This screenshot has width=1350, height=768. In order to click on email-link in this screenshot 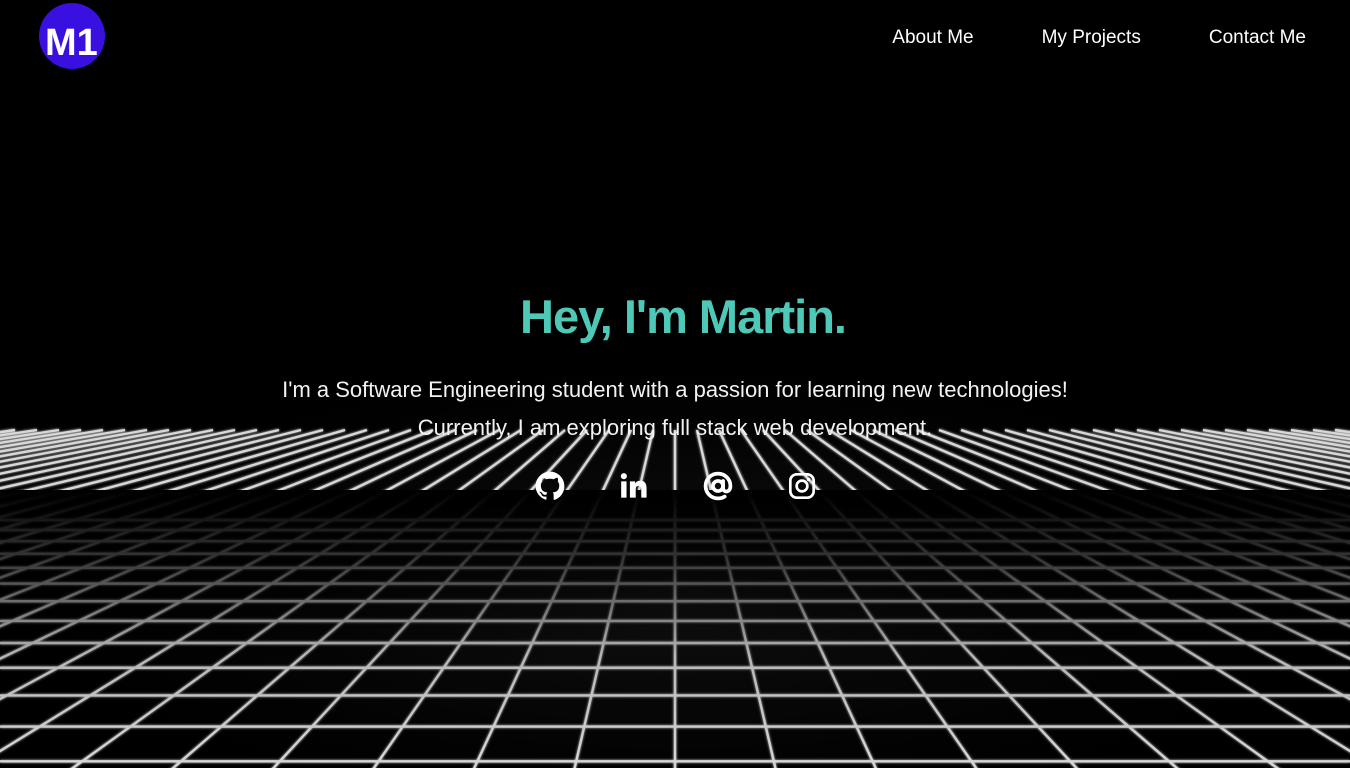, I will do `click(718, 486)`.